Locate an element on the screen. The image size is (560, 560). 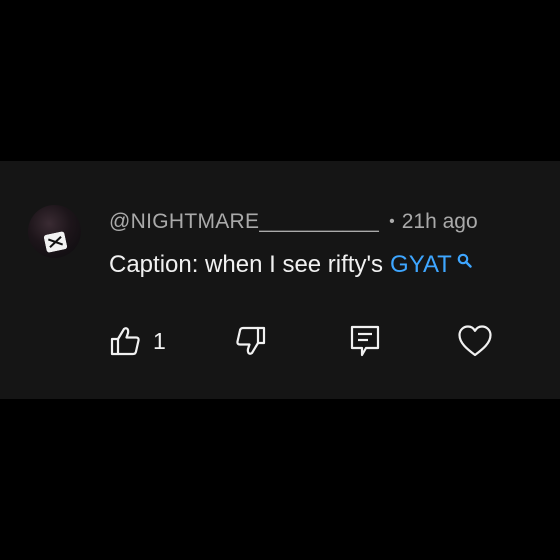
heart-button is located at coordinates (475, 341).